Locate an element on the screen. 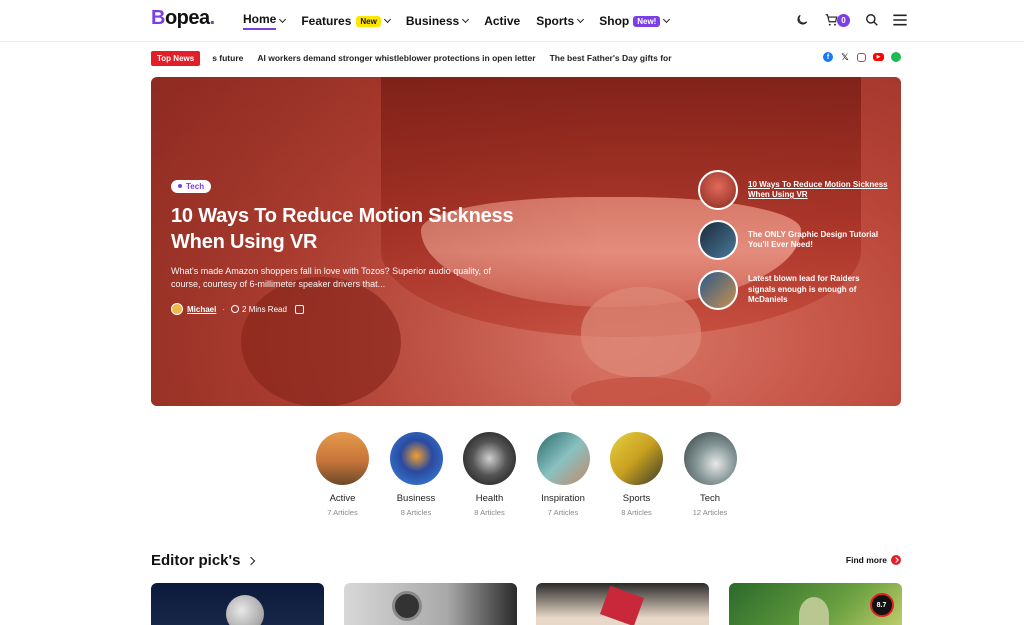 Image resolution: width=1024 pixels, height=625 pixels. category-business: Business 8 Articles is located at coordinates (416, 474).